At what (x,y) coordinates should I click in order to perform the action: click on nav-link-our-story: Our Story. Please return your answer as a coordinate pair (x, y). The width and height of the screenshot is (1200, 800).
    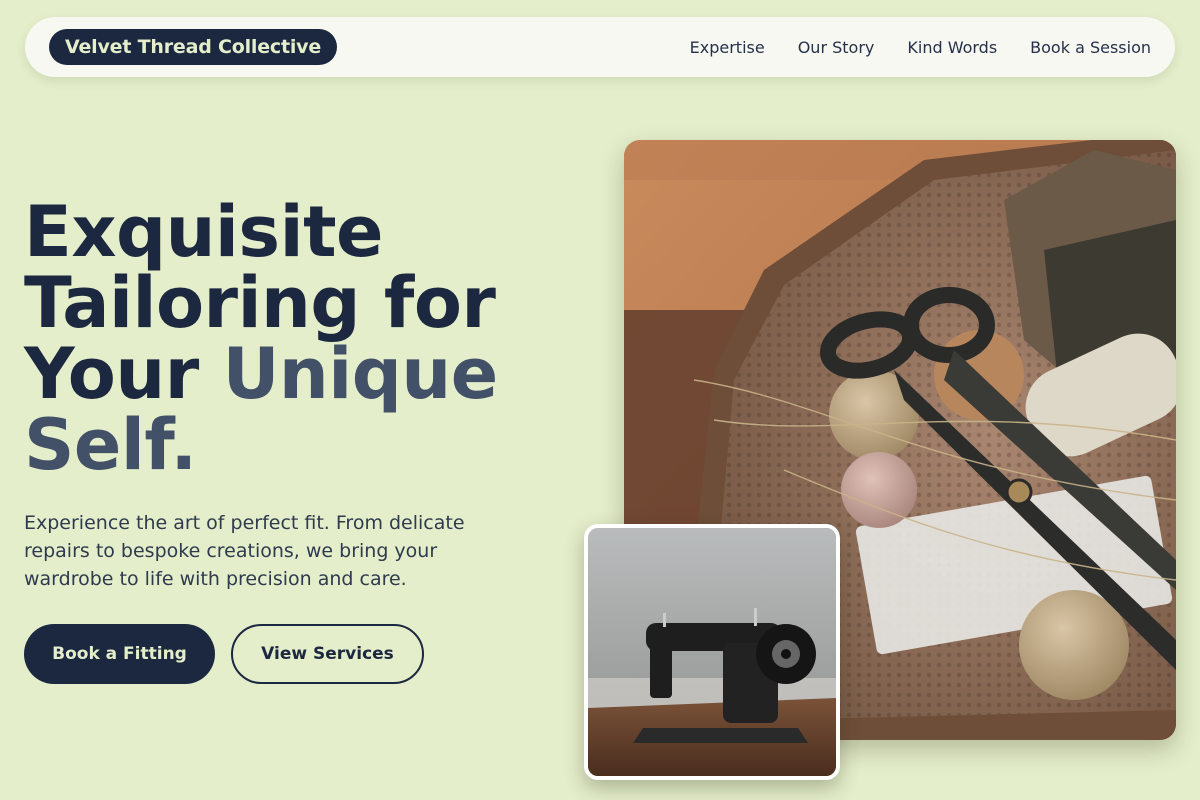
    Looking at the image, I should click on (836, 47).